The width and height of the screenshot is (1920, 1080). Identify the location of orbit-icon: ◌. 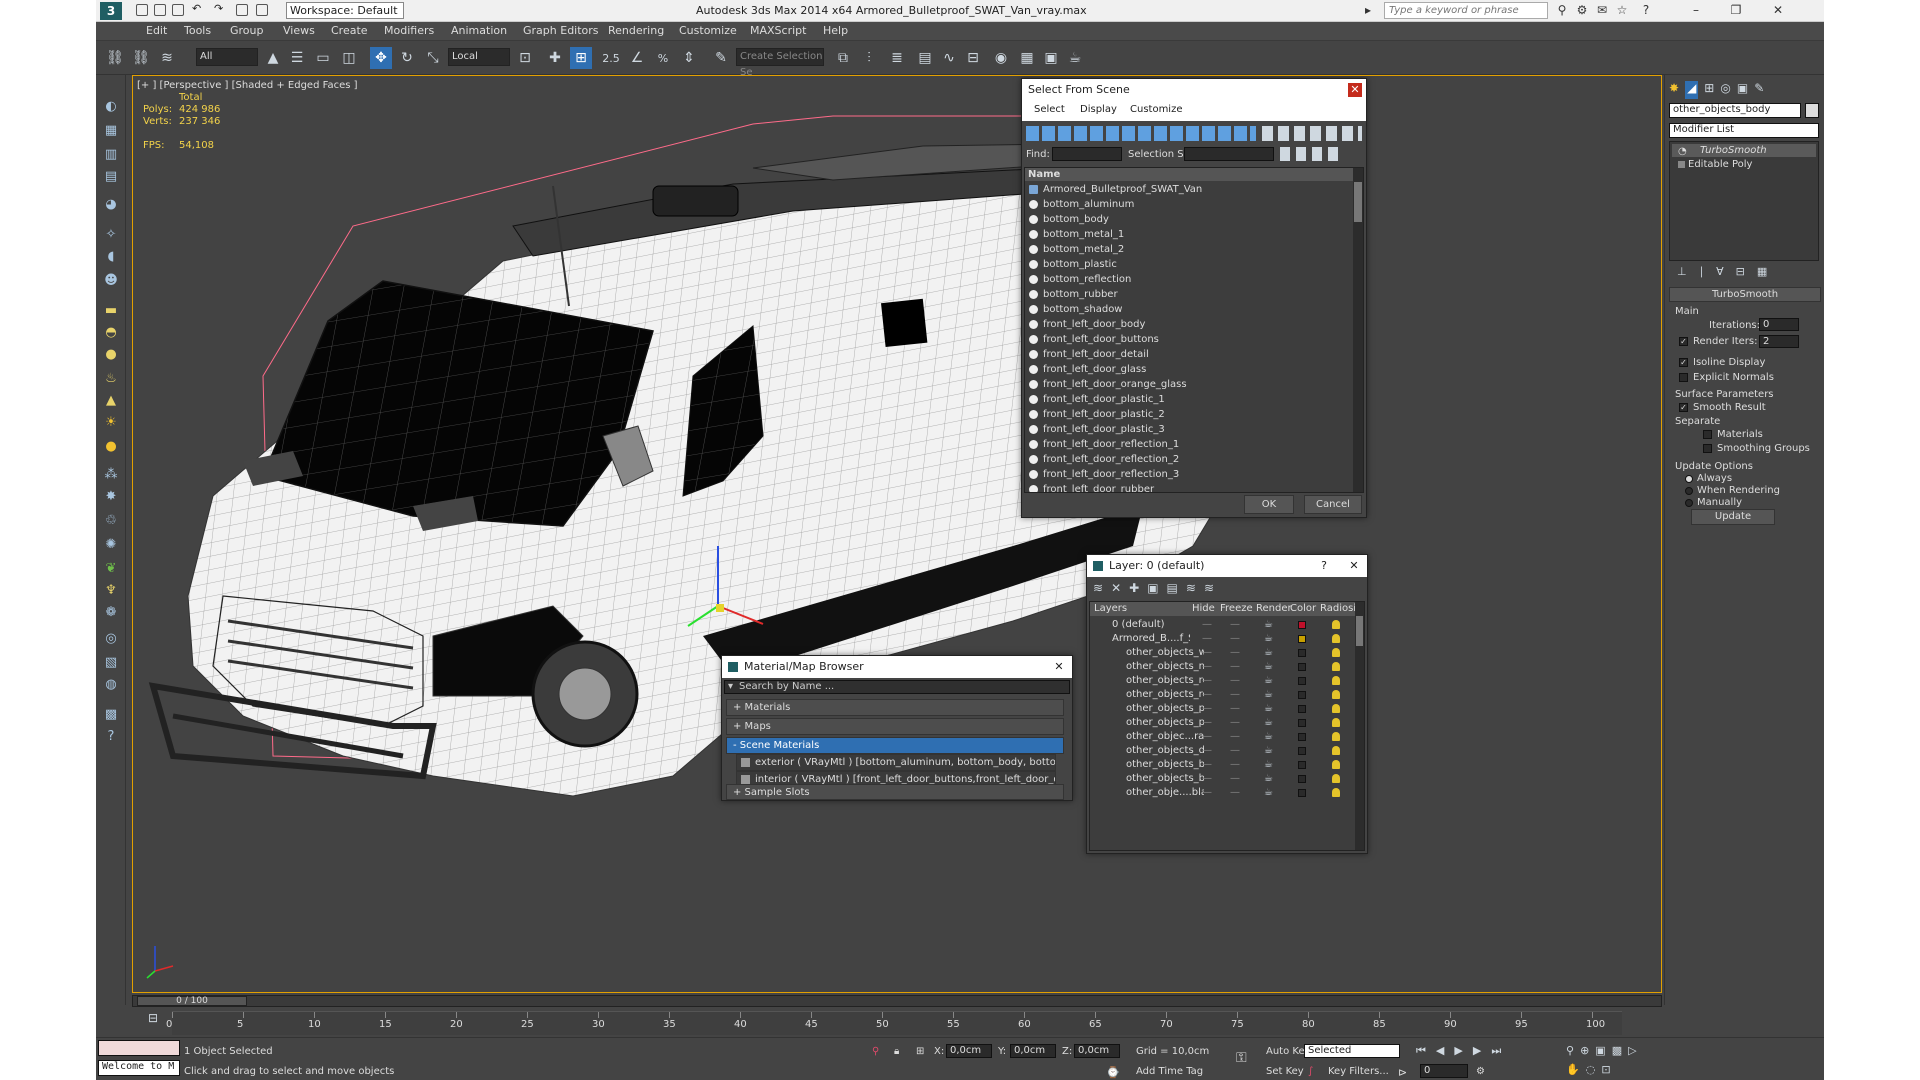
(1591, 1069).